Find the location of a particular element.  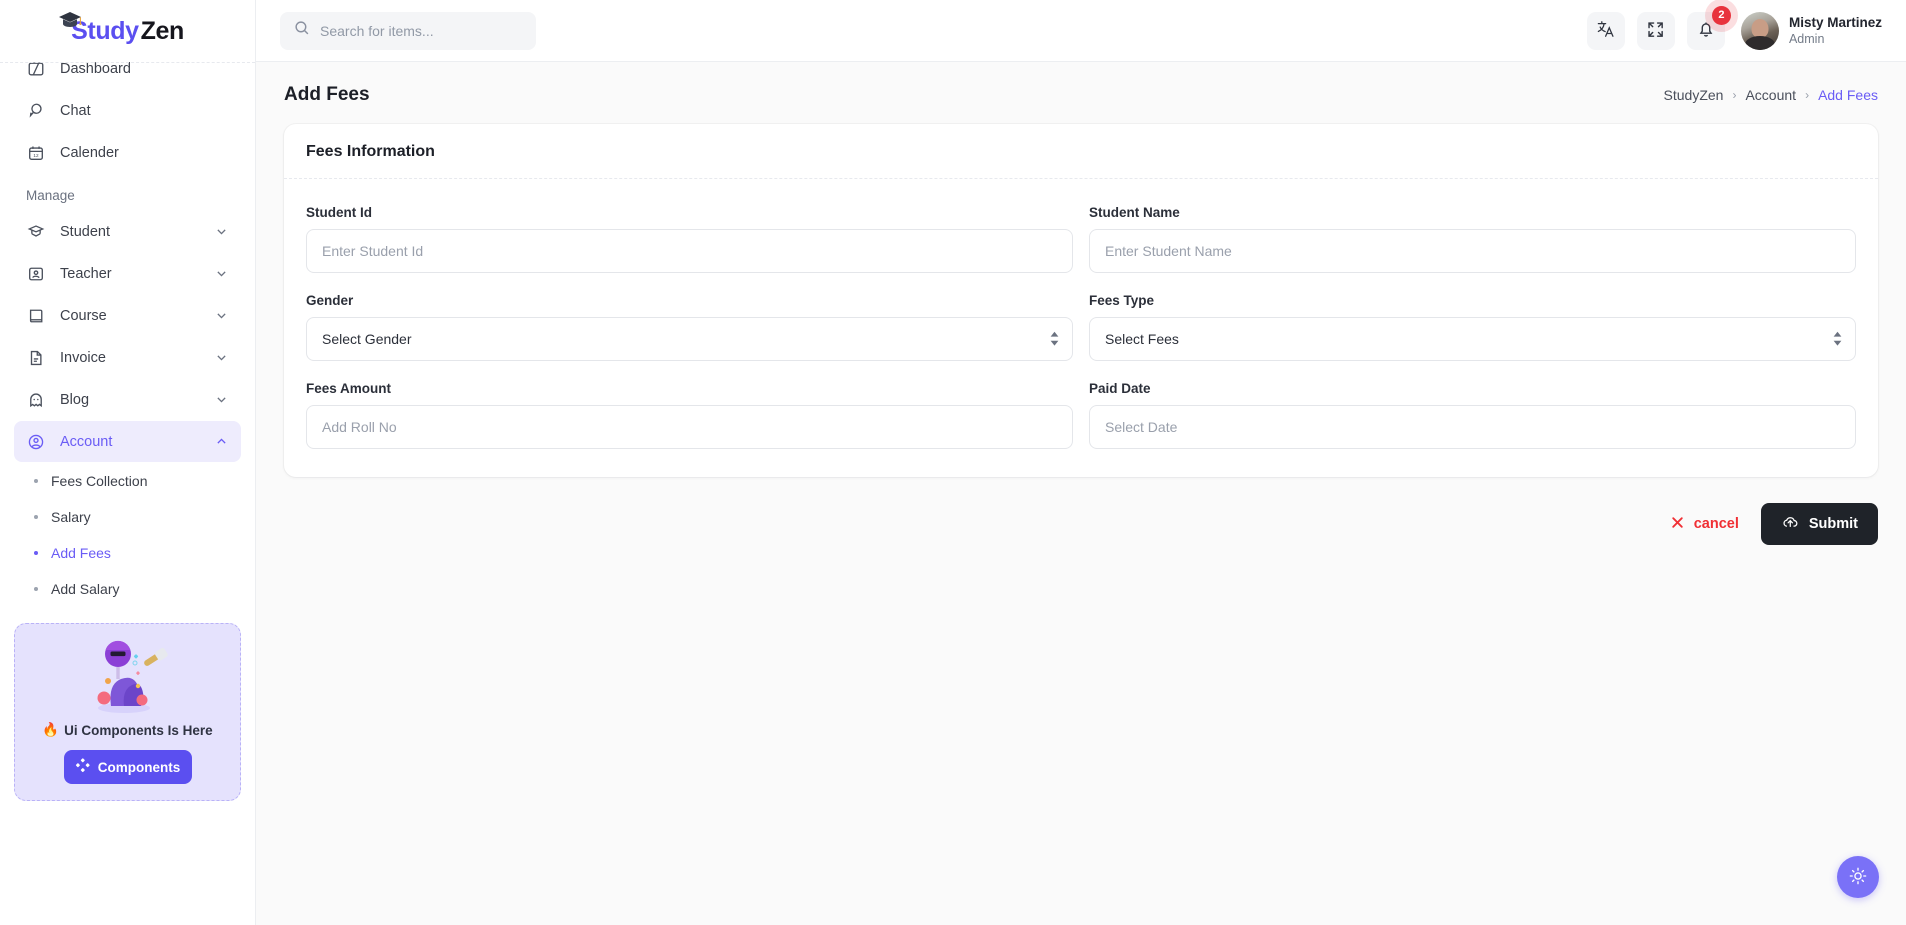

sidebar-item-label: Blog is located at coordinates (75, 399).